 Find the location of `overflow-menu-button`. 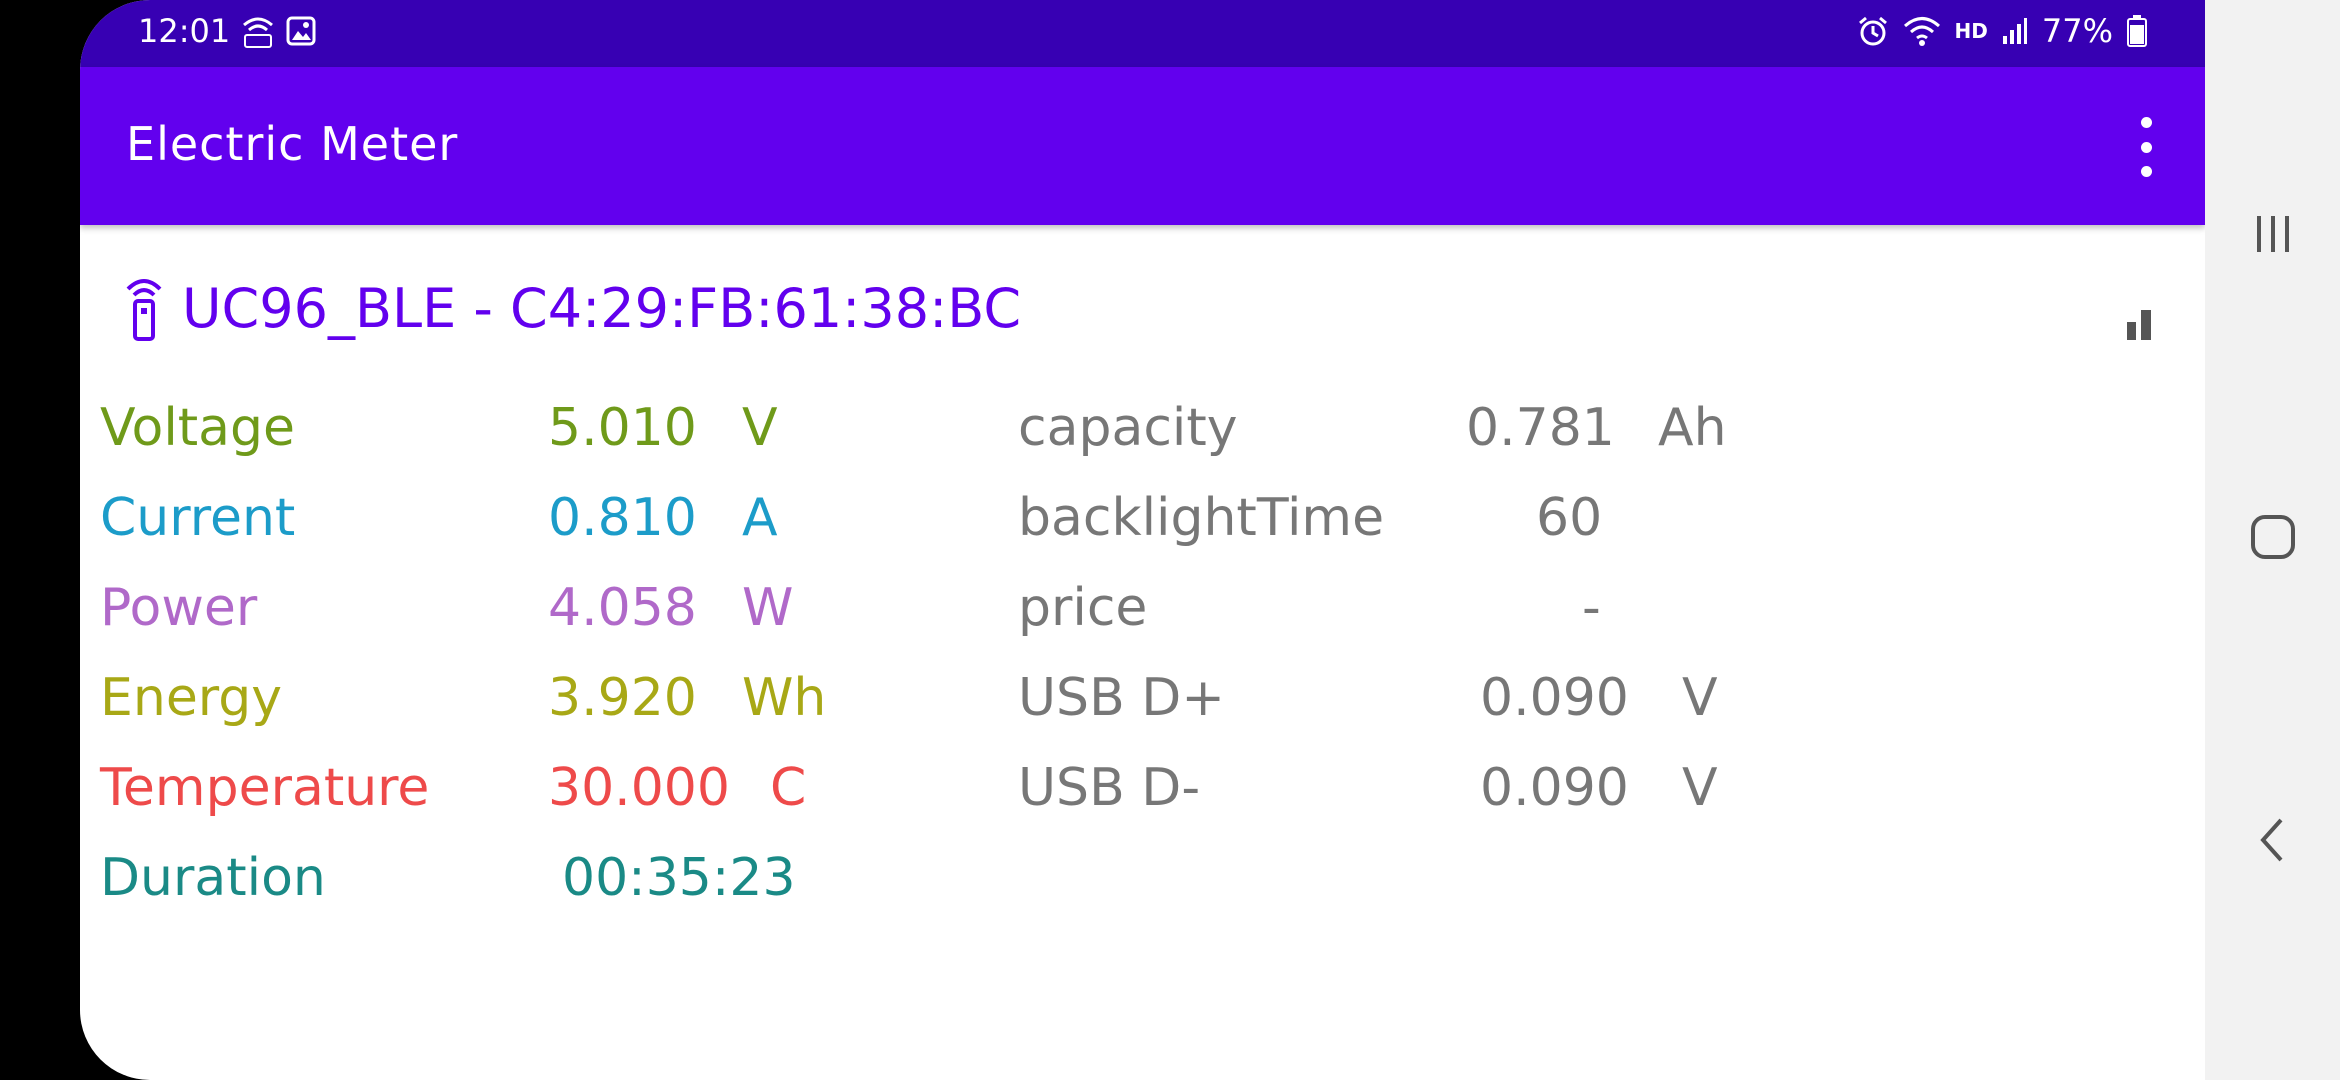

overflow-menu-button is located at coordinates (2146, 147).